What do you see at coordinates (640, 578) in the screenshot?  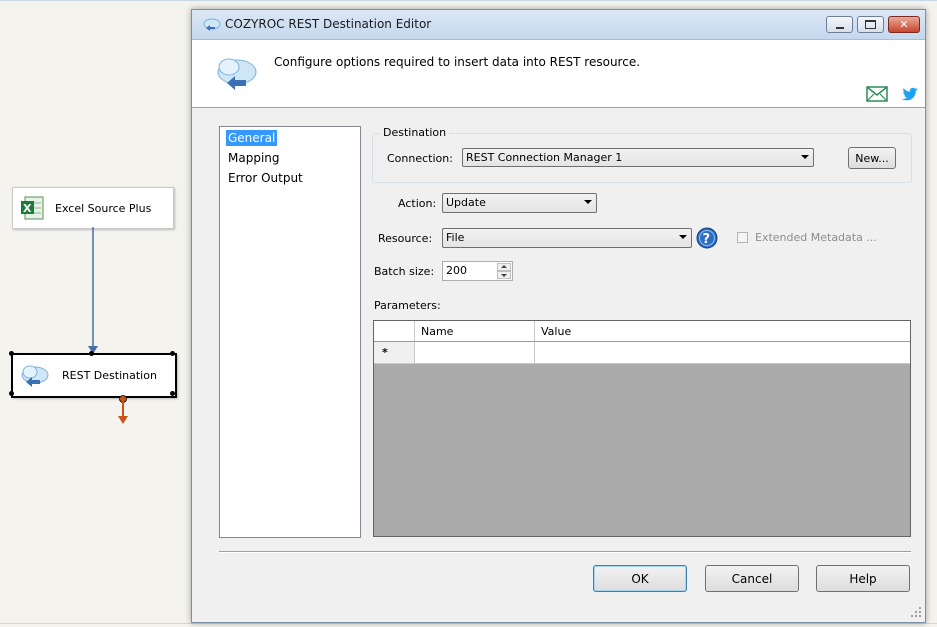 I see `ok-button: OK` at bounding box center [640, 578].